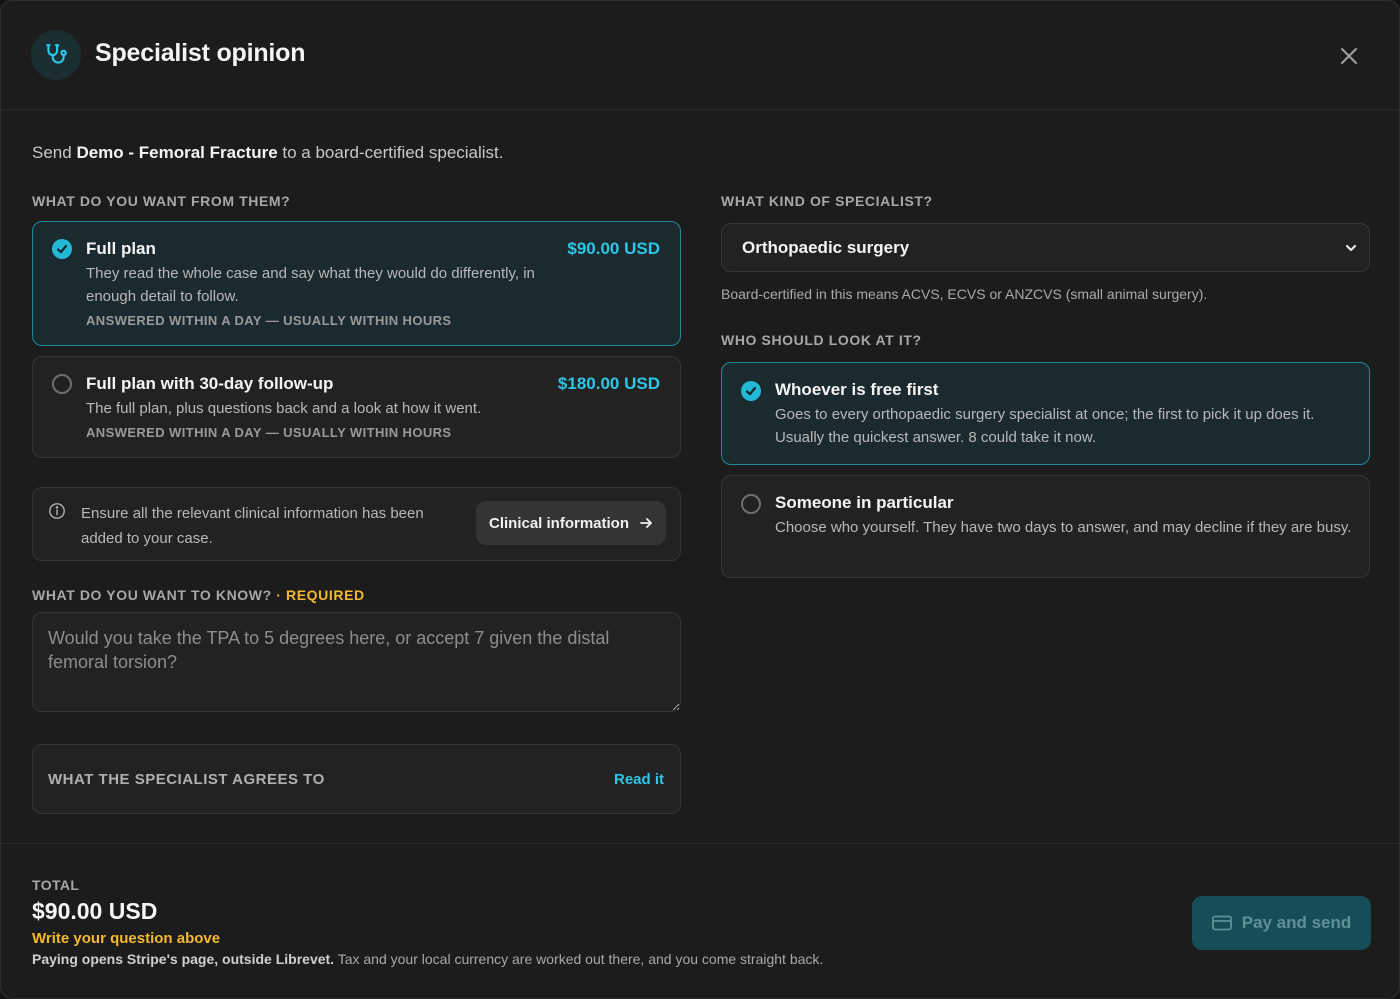  Describe the element at coordinates (56, 55) in the screenshot. I see `stethoscope-icon` at that location.